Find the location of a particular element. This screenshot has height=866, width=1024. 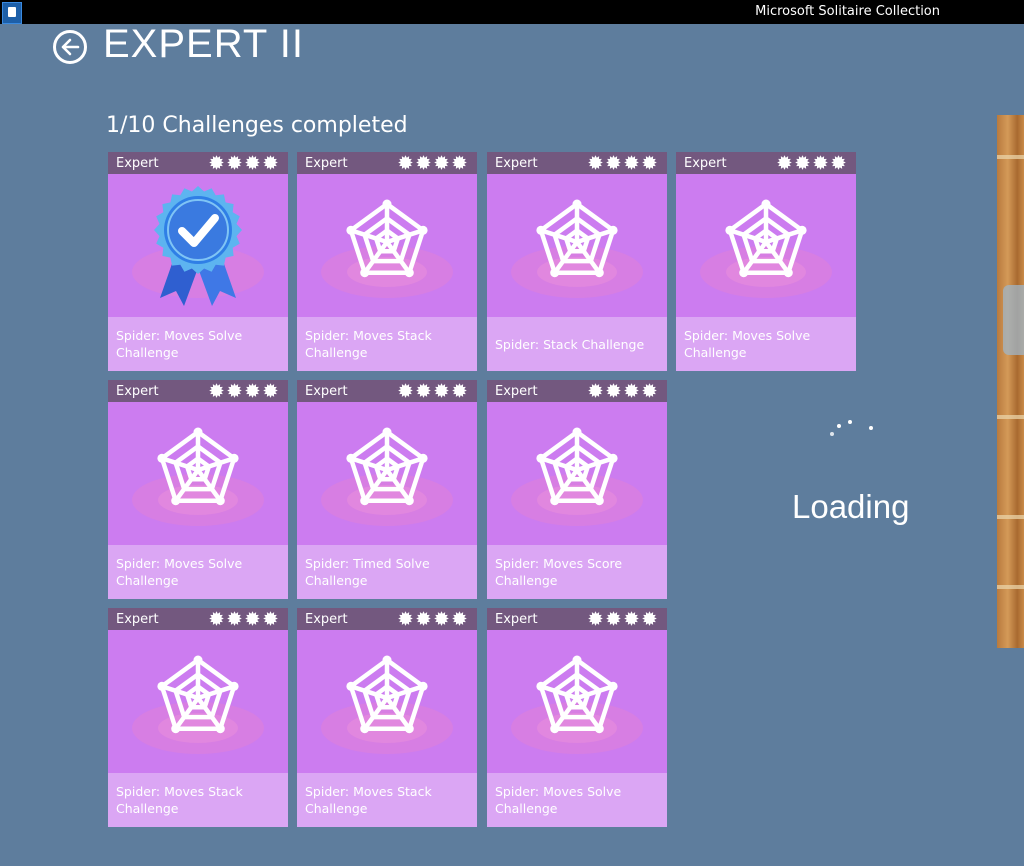

challenge-tile-7: Expert Spider: Moves Score Challenge is located at coordinates (577, 489).